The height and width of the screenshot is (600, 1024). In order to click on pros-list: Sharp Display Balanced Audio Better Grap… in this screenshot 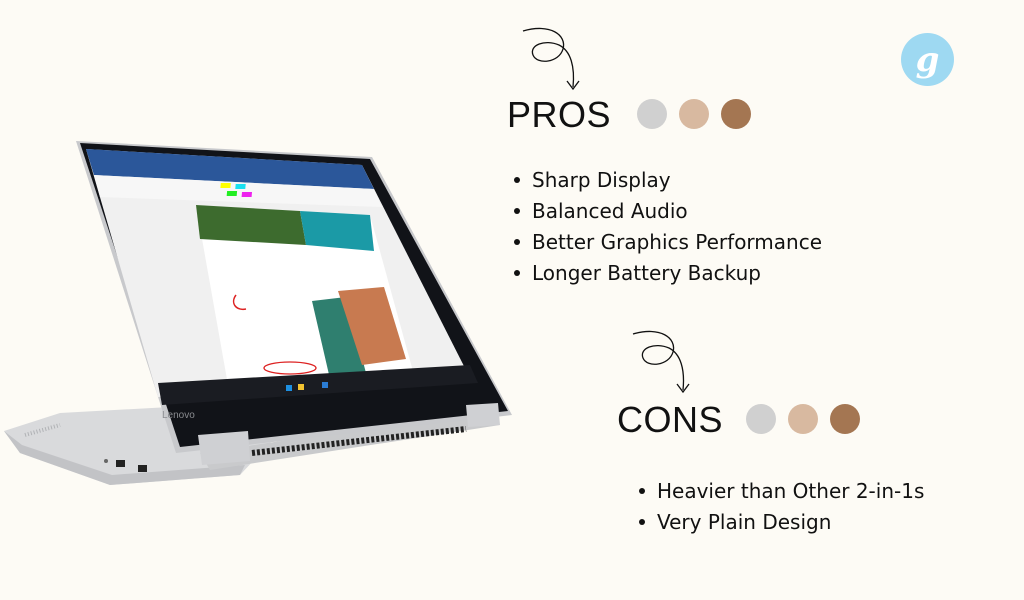, I will do `click(668, 227)`.